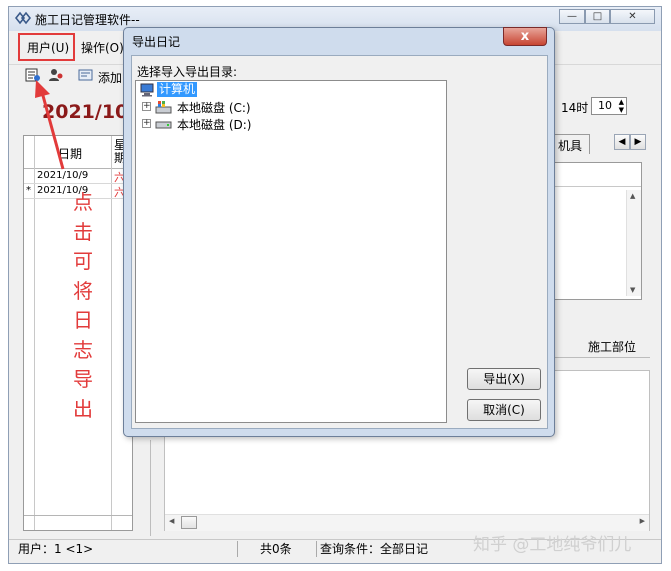  I want to click on add-icon, so click(86, 75).